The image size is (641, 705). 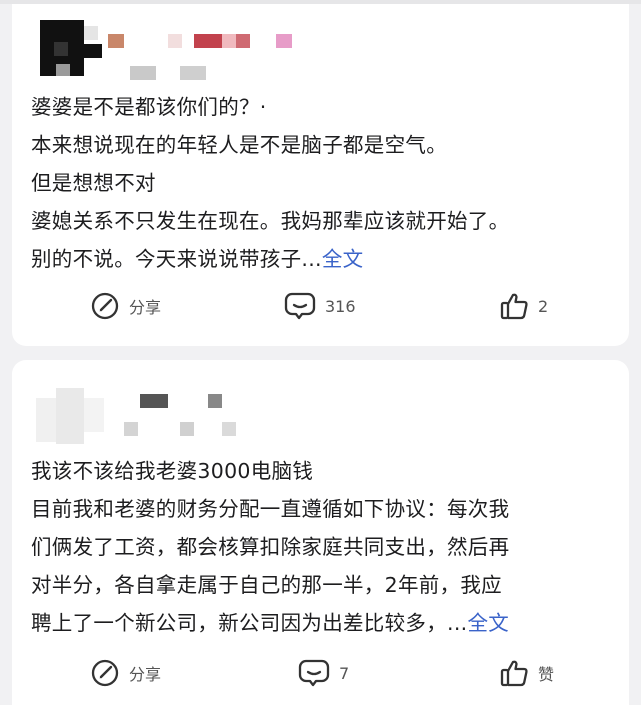 I want to click on post-line: 目前我和老婆的财务分配一直遵循如下协议：每次我, so click(x=270, y=509).